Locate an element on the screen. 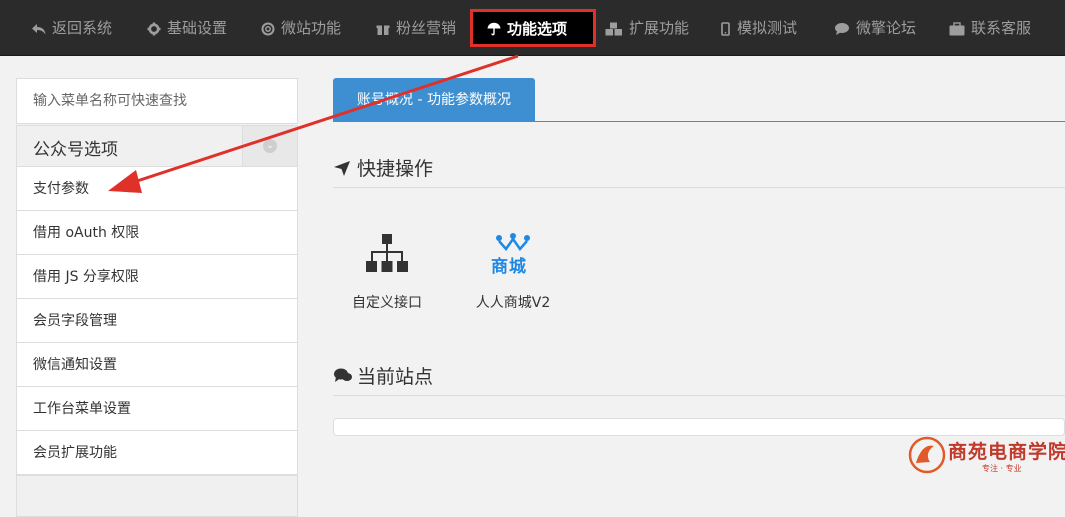 The width and height of the screenshot is (1065, 517). watermark-logo is located at coordinates (927, 455).